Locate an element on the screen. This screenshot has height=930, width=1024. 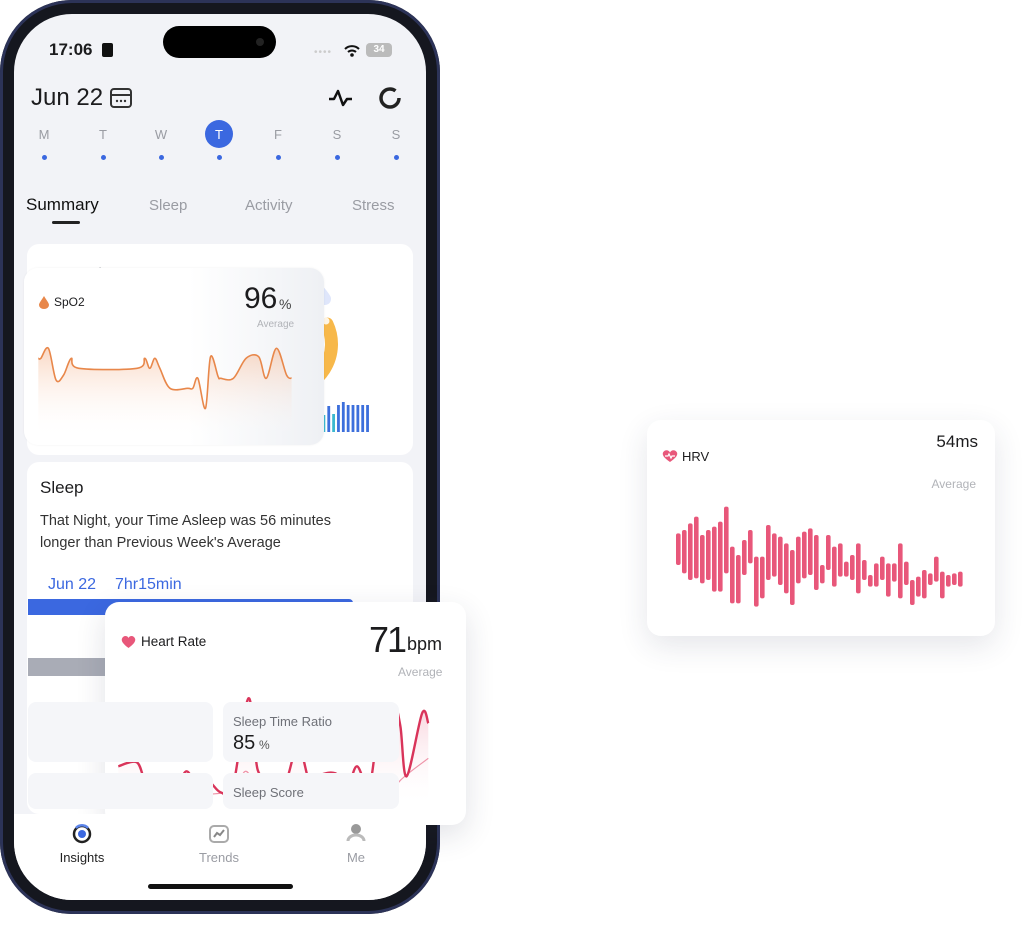
nav-label: Me is located at coordinates (356, 857).